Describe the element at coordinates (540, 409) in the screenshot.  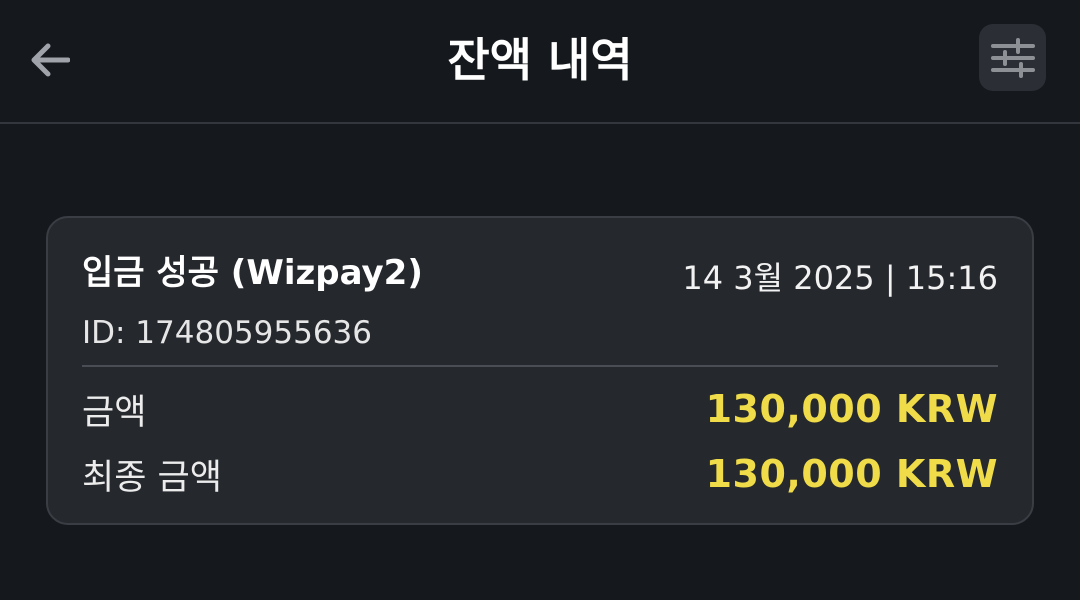
I see `amount-row: 금액 130,000 KRW` at that location.